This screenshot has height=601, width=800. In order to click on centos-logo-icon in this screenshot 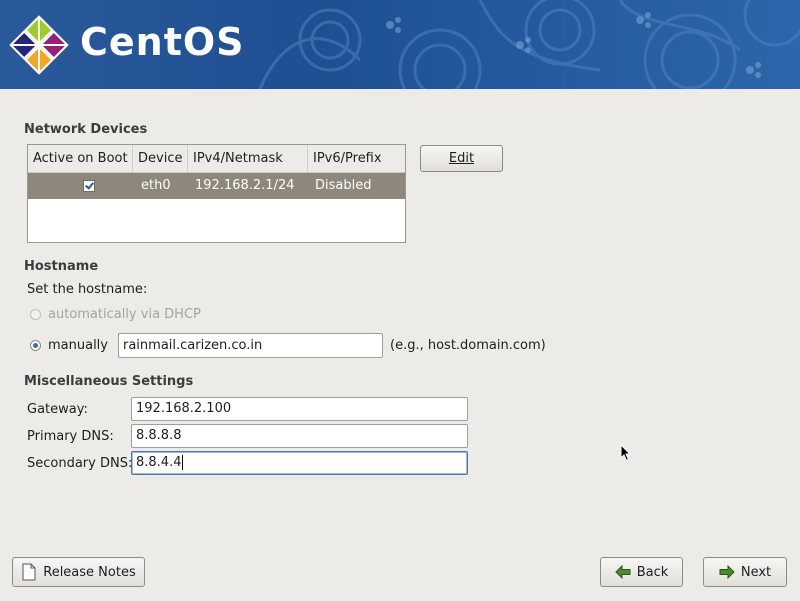, I will do `click(39, 45)`.